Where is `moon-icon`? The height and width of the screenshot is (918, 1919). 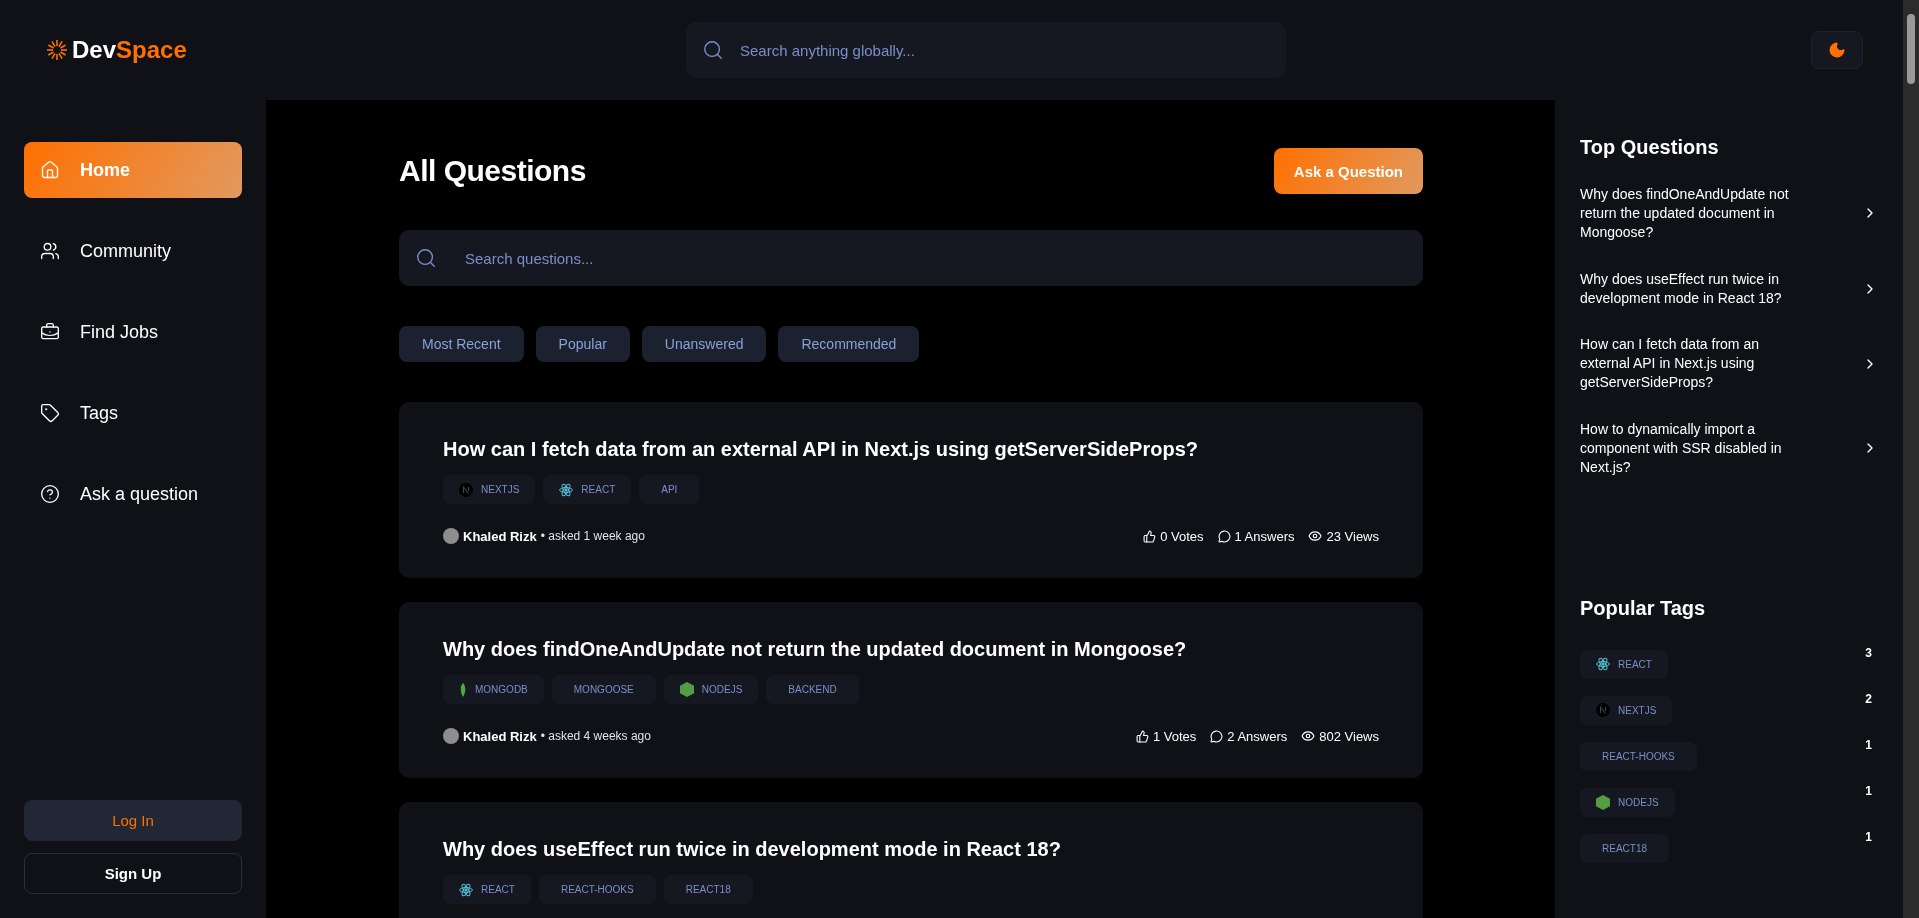 moon-icon is located at coordinates (1837, 50).